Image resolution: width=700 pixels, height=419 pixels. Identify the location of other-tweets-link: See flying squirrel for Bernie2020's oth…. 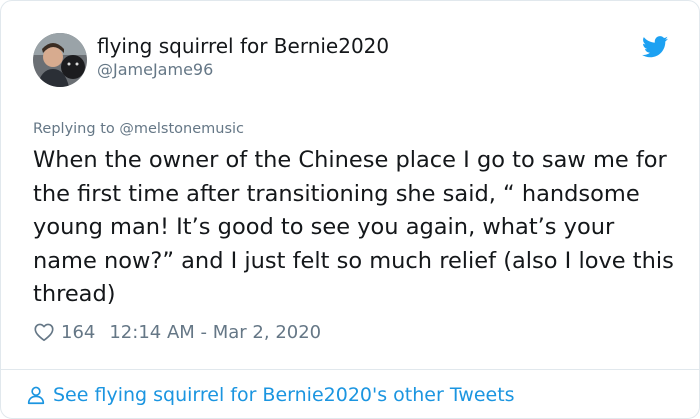
(270, 395).